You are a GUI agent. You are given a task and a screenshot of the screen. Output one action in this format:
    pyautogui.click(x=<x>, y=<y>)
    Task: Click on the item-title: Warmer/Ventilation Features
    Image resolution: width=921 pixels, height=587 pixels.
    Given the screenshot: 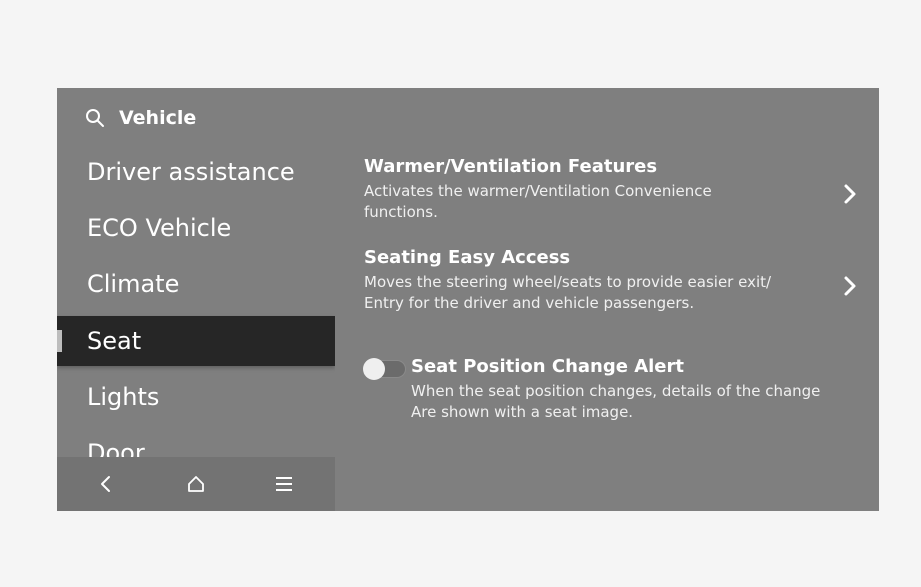 What is the action you would take?
    pyautogui.click(x=511, y=166)
    